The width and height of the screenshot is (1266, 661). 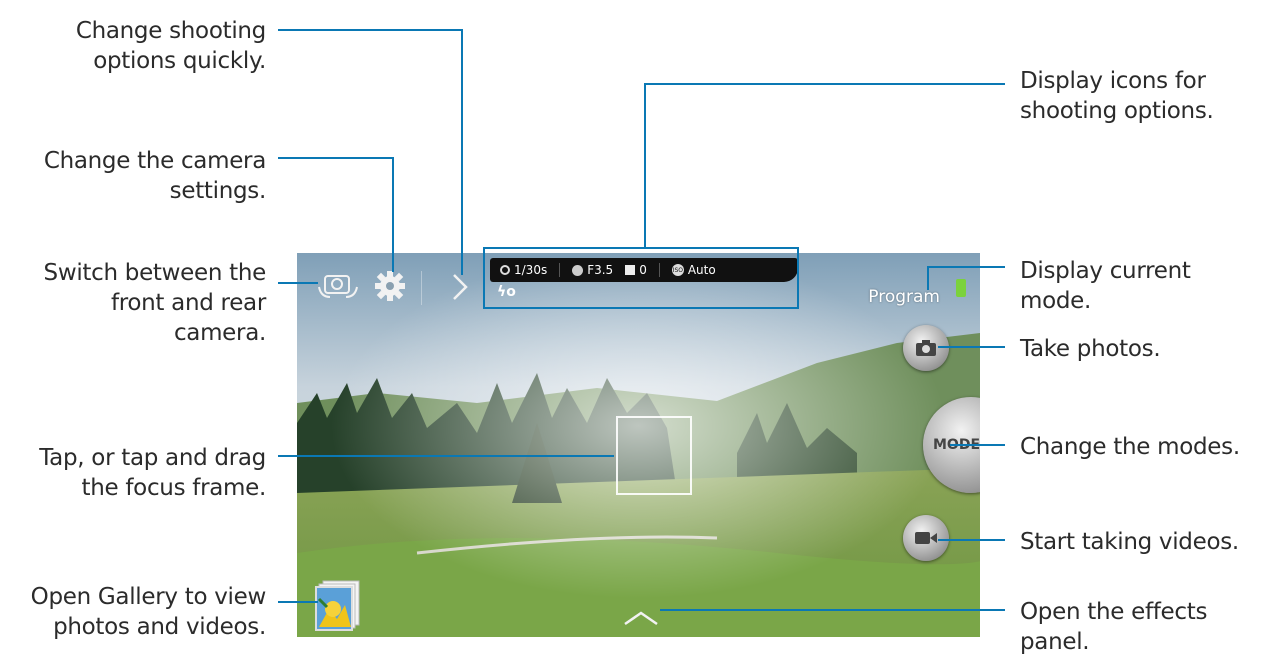 I want to click on iso-indicator: ISO Auto, so click(x=693, y=270).